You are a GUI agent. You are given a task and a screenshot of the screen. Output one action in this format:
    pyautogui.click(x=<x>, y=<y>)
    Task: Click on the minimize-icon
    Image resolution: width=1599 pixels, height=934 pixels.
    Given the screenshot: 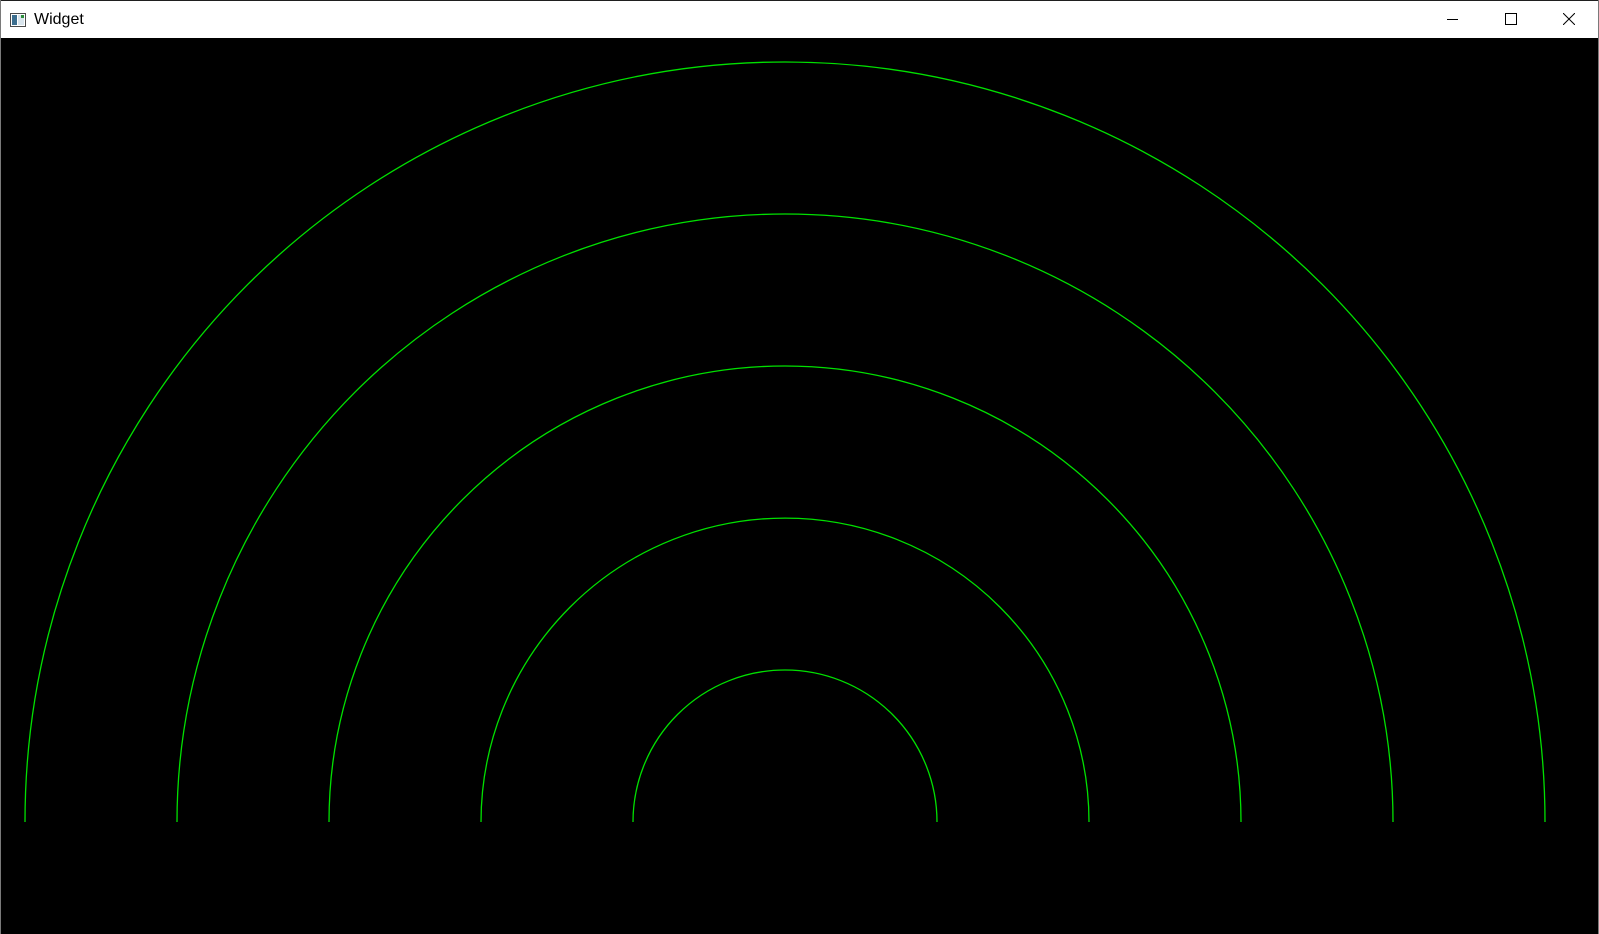 What is the action you would take?
    pyautogui.click(x=1452, y=19)
    